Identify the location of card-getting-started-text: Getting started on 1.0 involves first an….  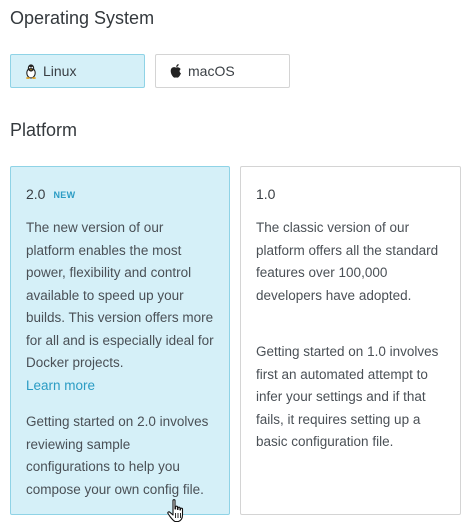
(347, 396).